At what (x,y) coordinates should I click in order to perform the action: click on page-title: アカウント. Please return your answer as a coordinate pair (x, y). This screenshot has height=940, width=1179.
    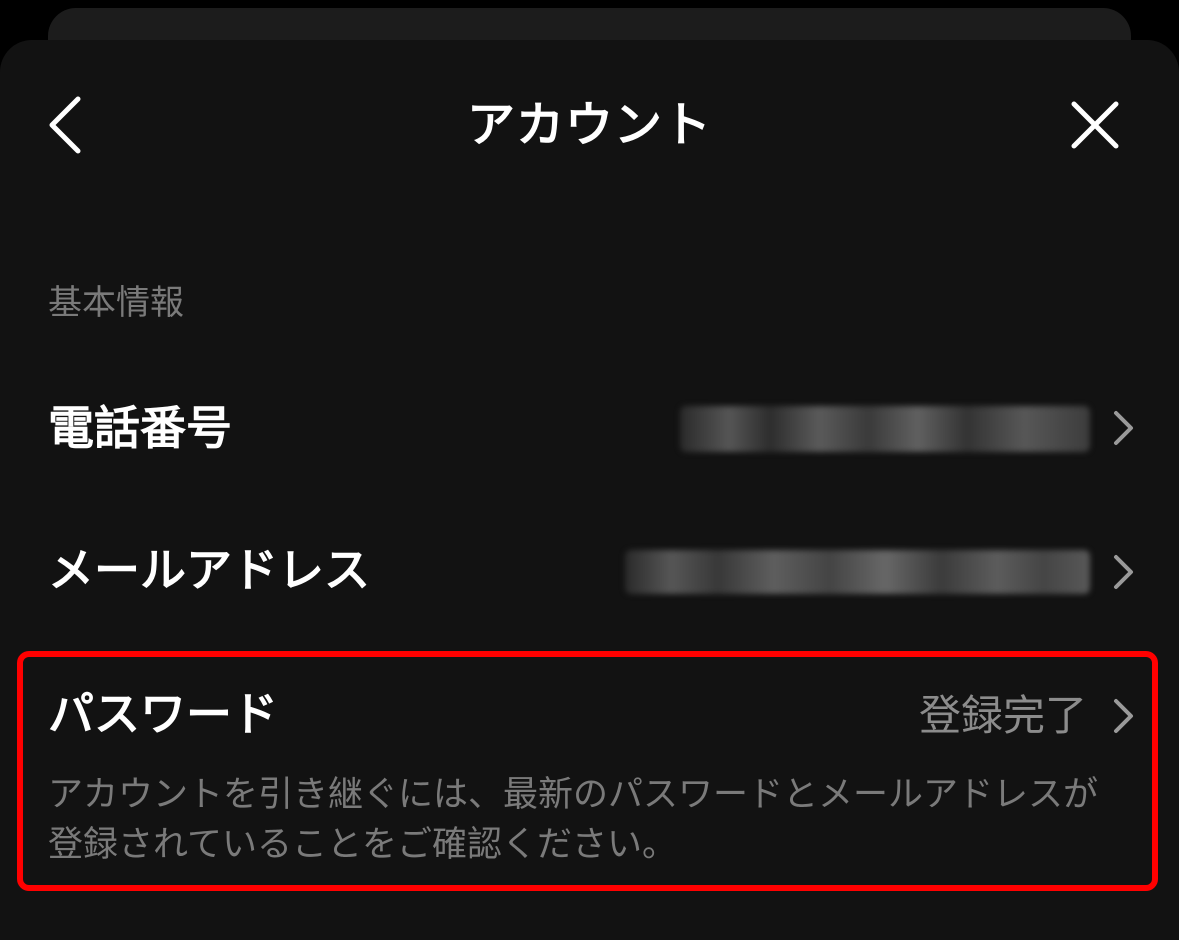
    Looking at the image, I should click on (589, 125).